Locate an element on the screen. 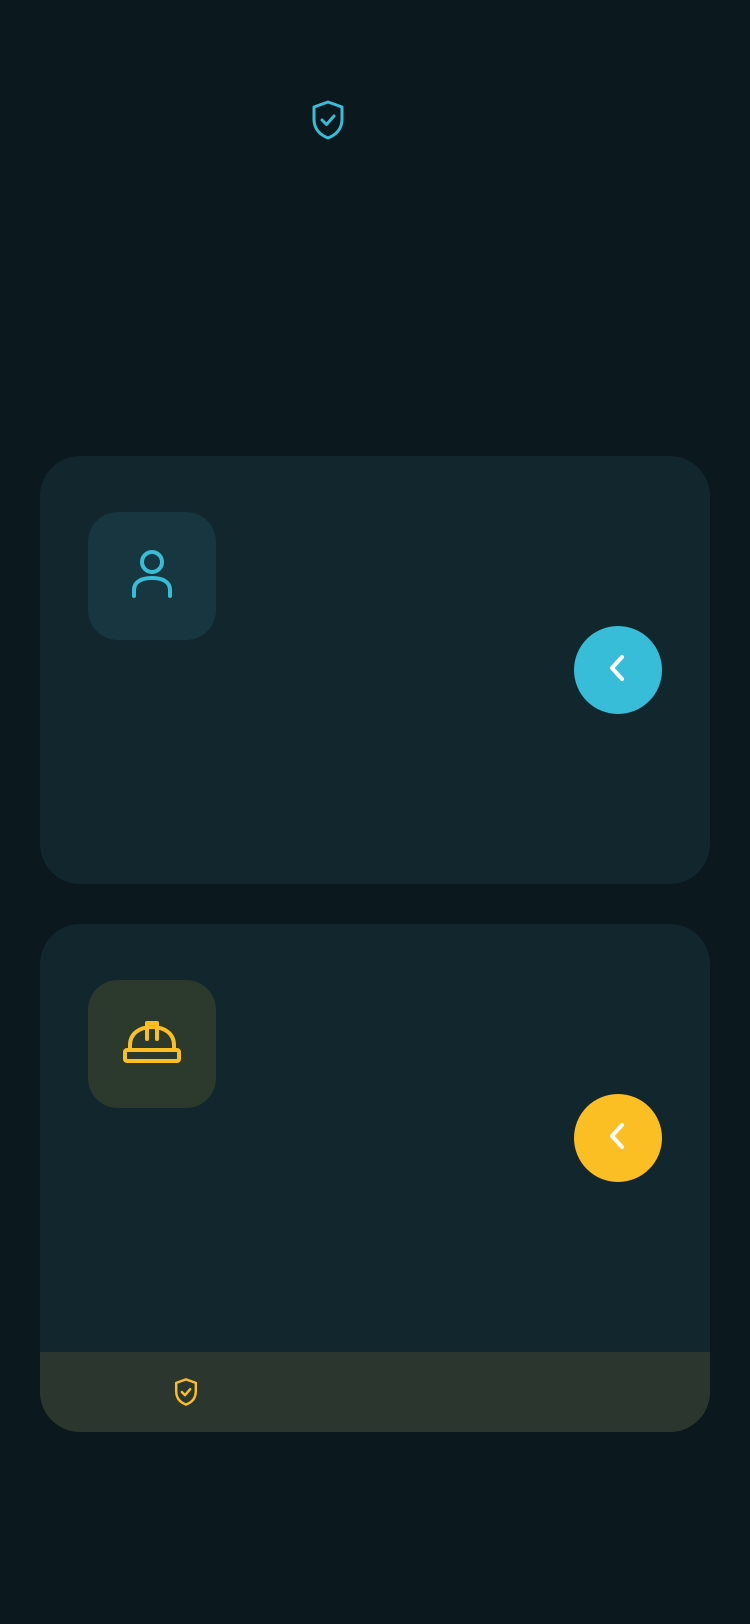 This screenshot has width=750, height=1624. hard-hat-icon is located at coordinates (152, 1044).